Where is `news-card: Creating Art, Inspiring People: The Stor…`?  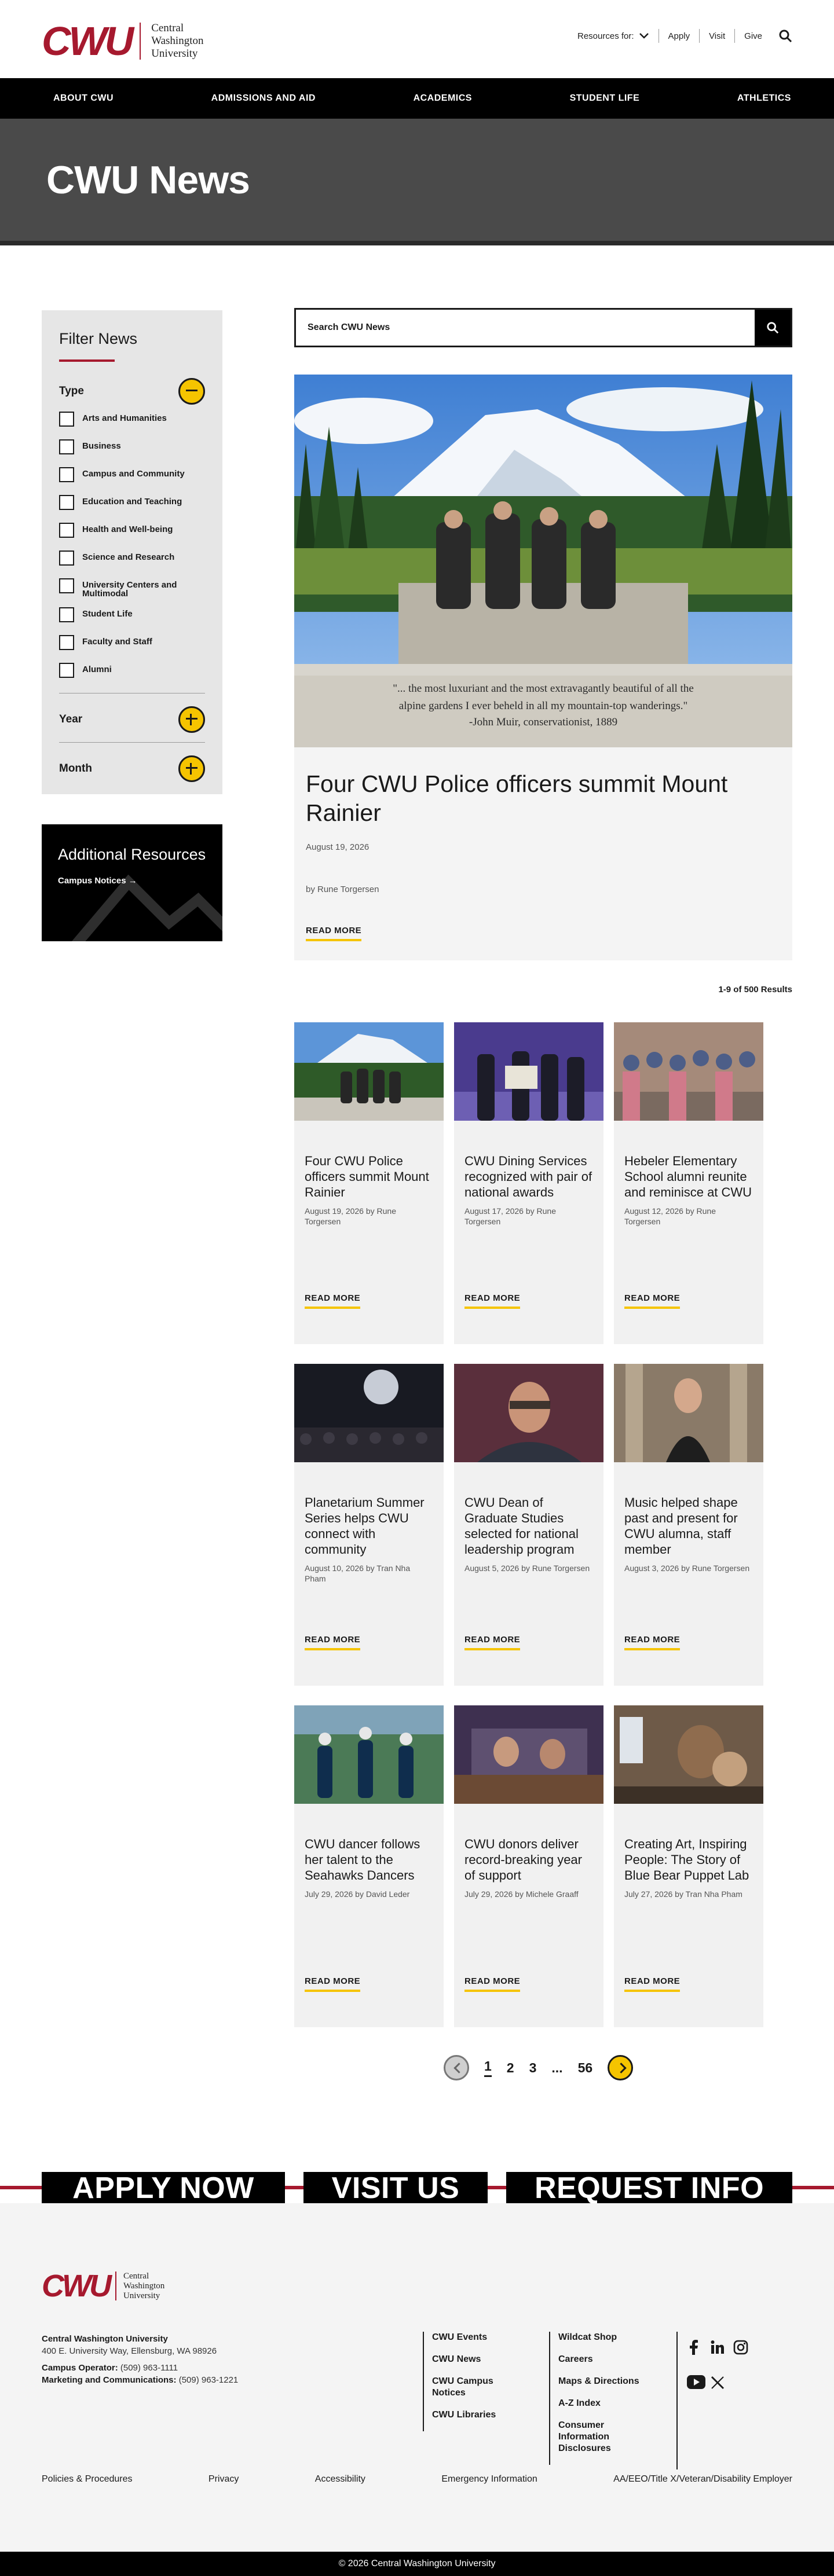 news-card: Creating Art, Inspiring People: The Stor… is located at coordinates (688, 1866).